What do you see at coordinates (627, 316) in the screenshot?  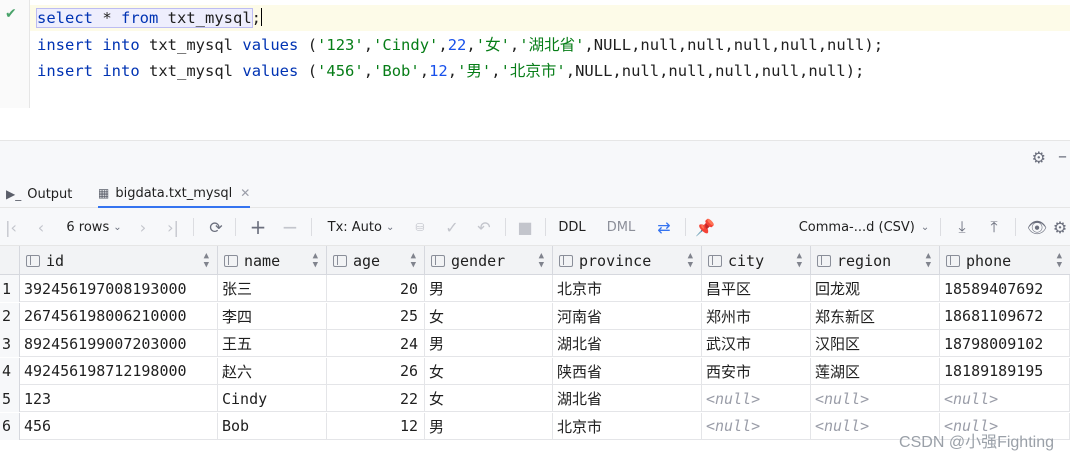 I see `cell-province: 河南省` at bounding box center [627, 316].